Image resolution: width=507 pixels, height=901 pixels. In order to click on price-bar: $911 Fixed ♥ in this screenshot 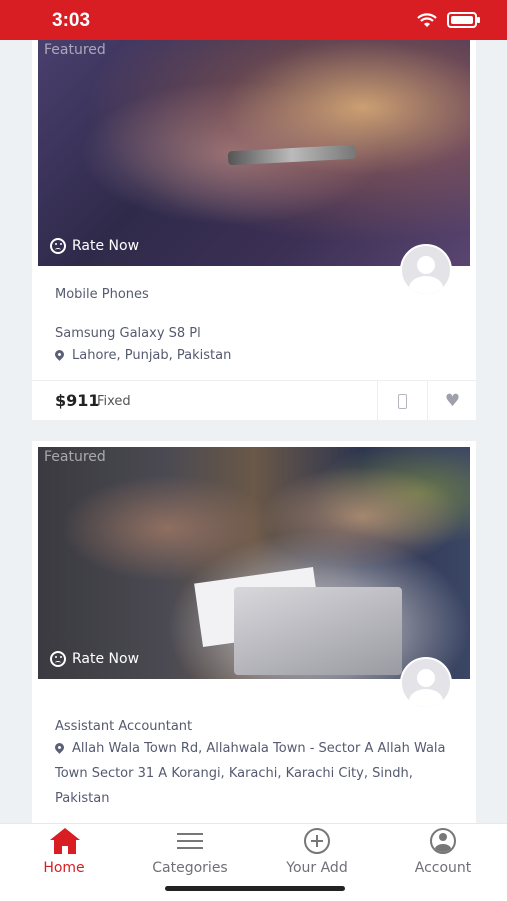, I will do `click(254, 400)`.